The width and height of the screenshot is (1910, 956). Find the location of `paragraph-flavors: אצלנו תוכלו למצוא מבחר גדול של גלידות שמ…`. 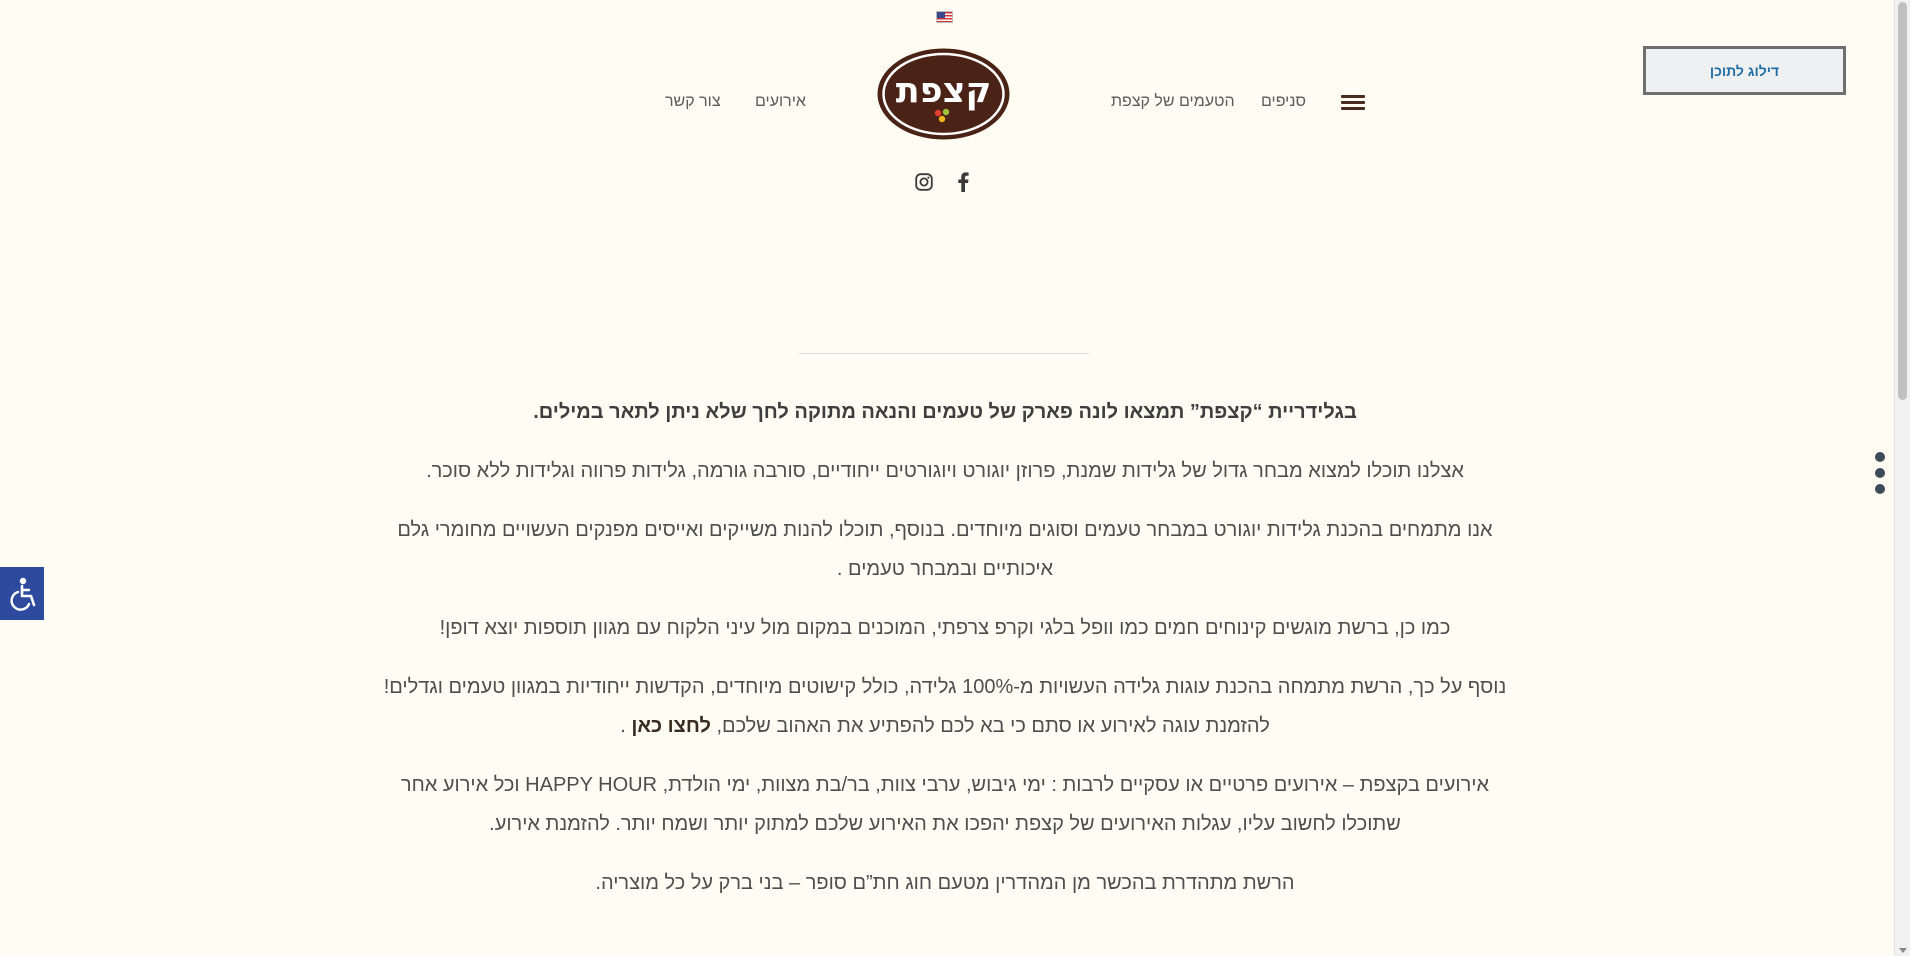

paragraph-flavors: אצלנו תוכלו למצוא מבחר גדול של גלידות שמ… is located at coordinates (945, 471).